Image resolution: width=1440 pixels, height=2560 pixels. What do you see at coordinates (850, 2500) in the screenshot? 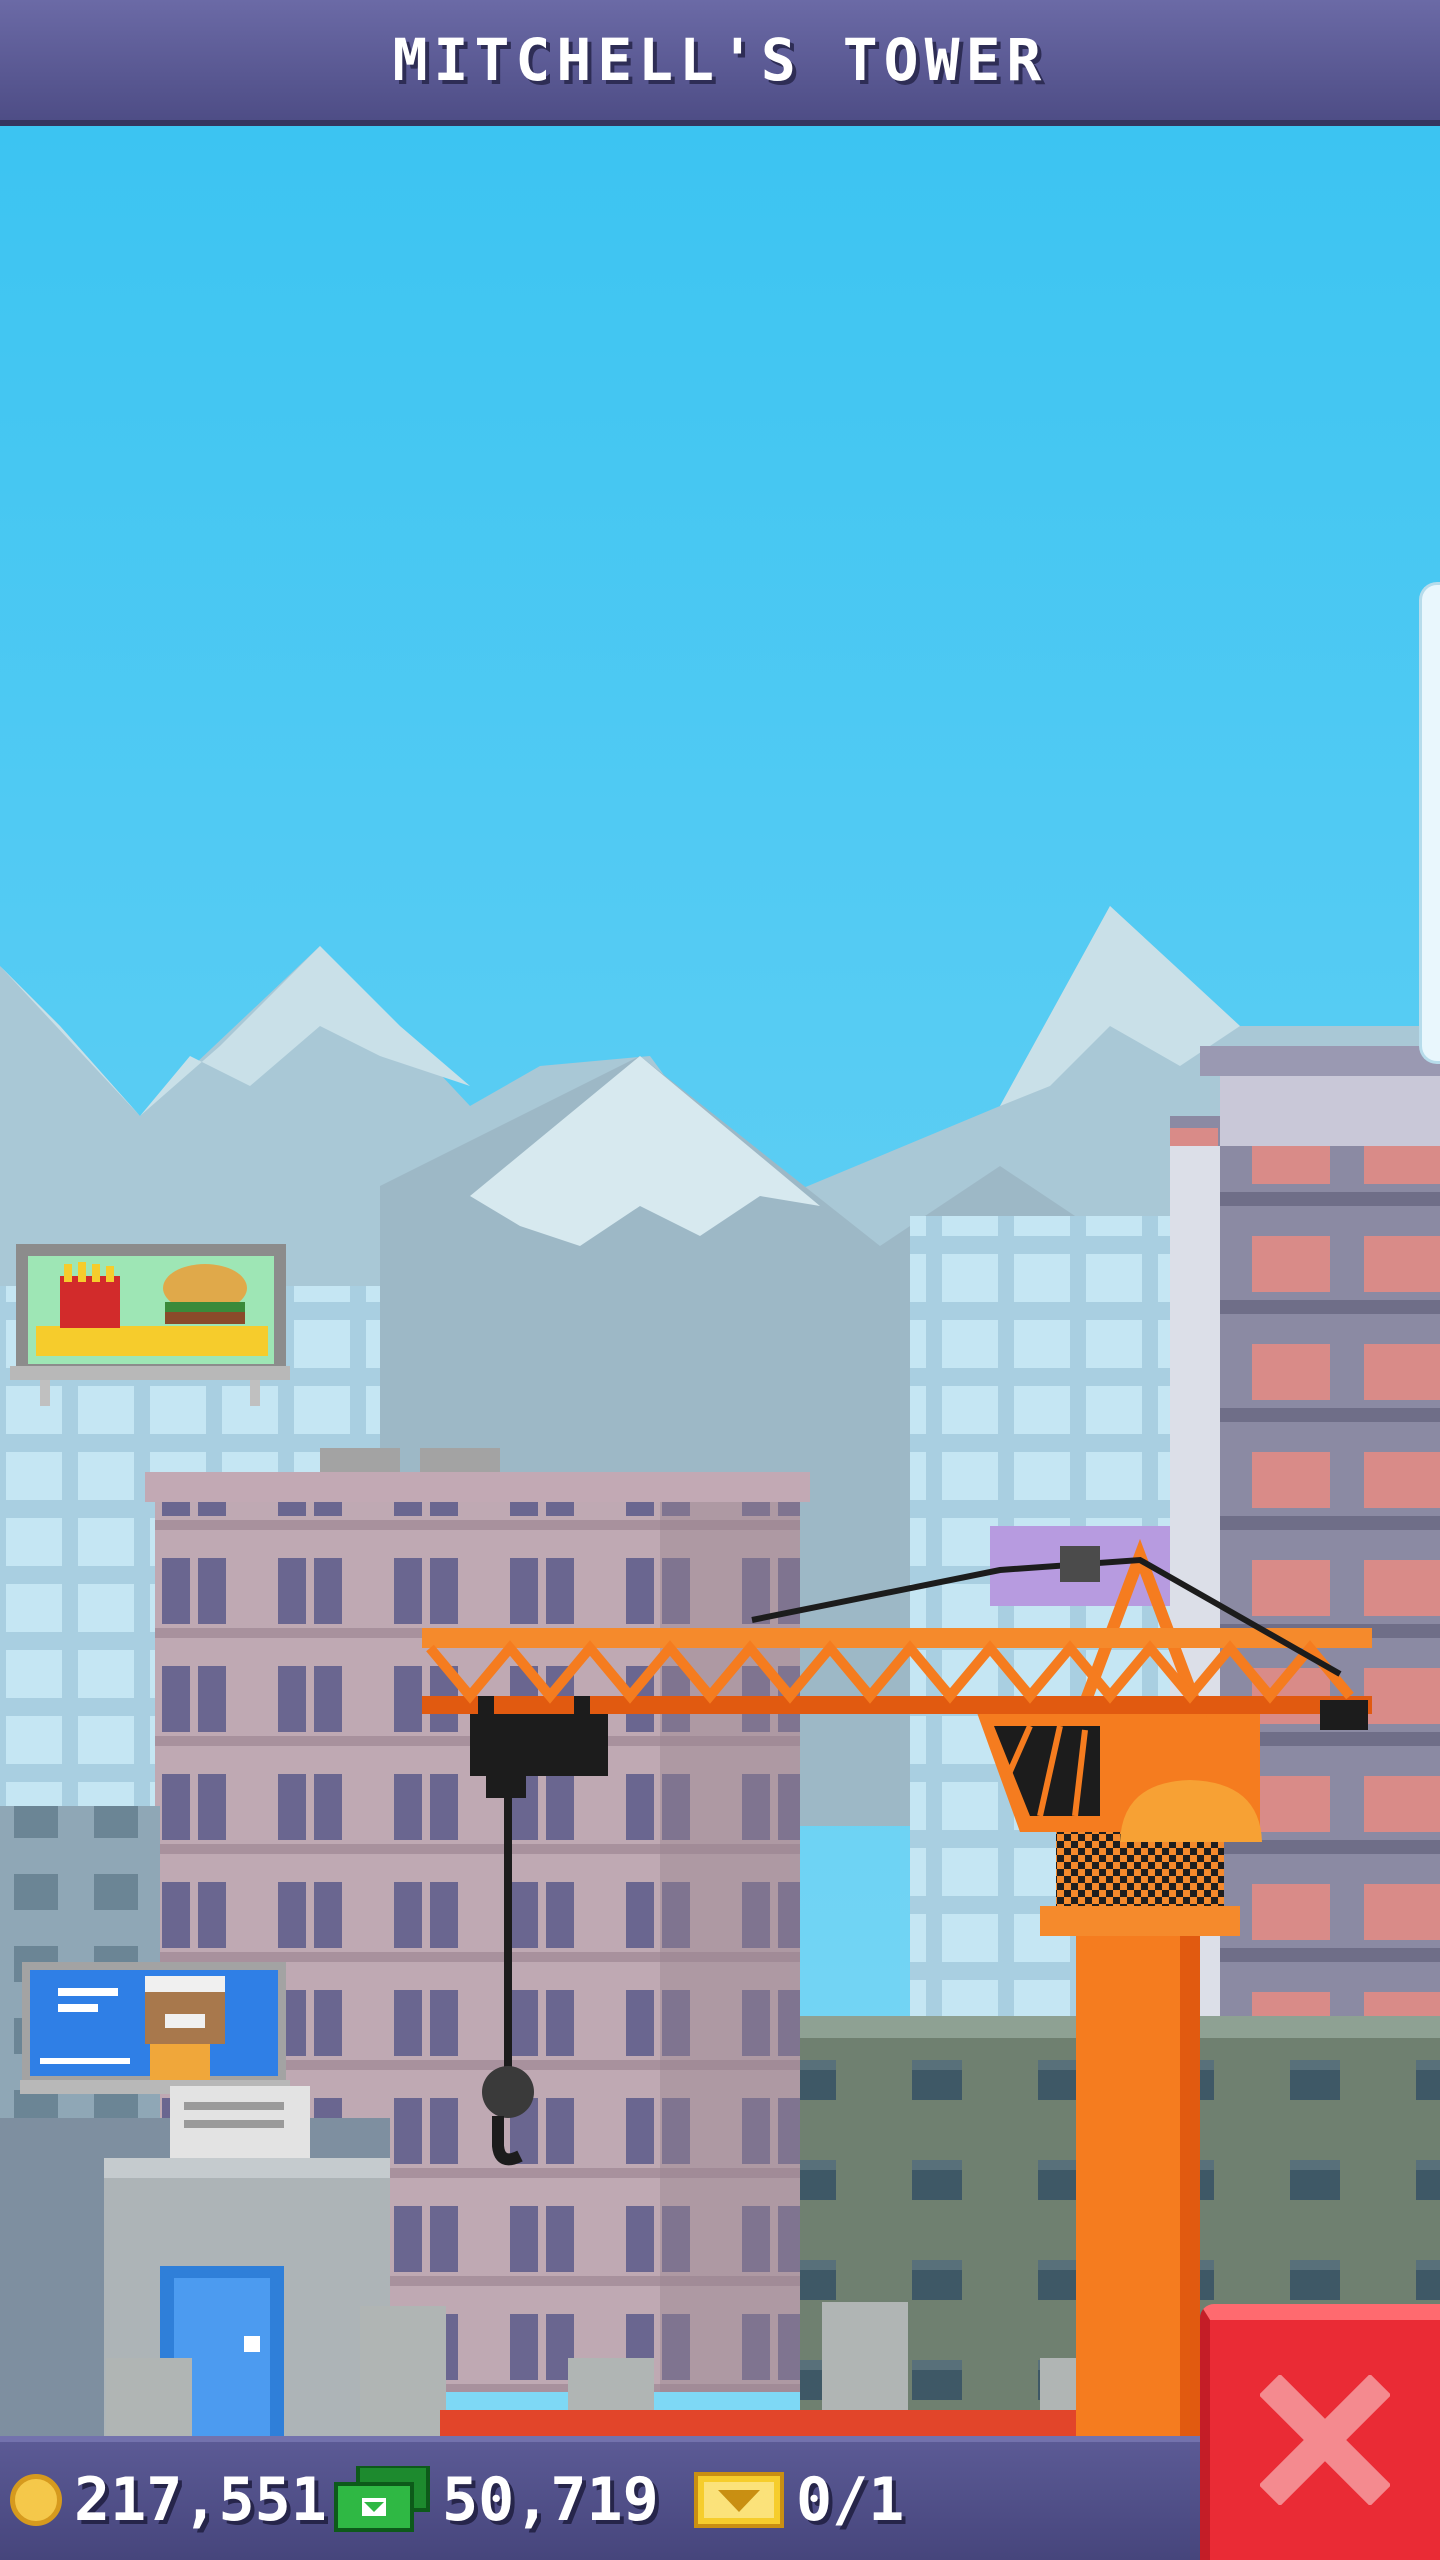
I see `vip-value: 0/1` at bounding box center [850, 2500].